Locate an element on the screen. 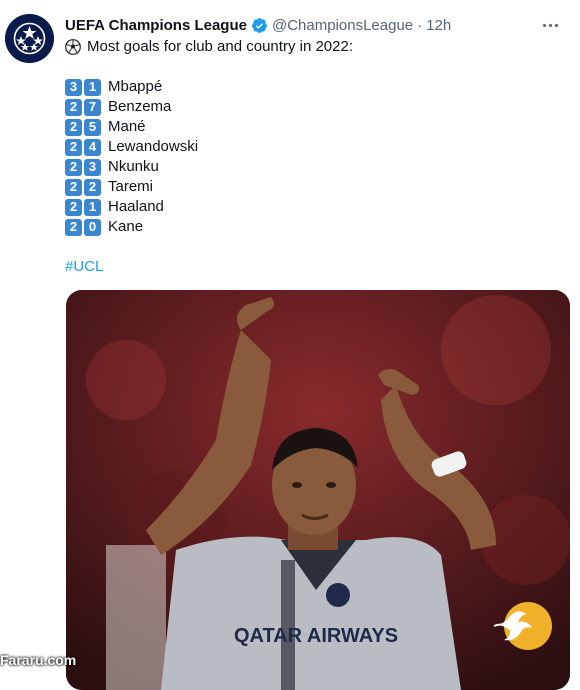 The height and width of the screenshot is (690, 580). more-options-icon is located at coordinates (550, 25).